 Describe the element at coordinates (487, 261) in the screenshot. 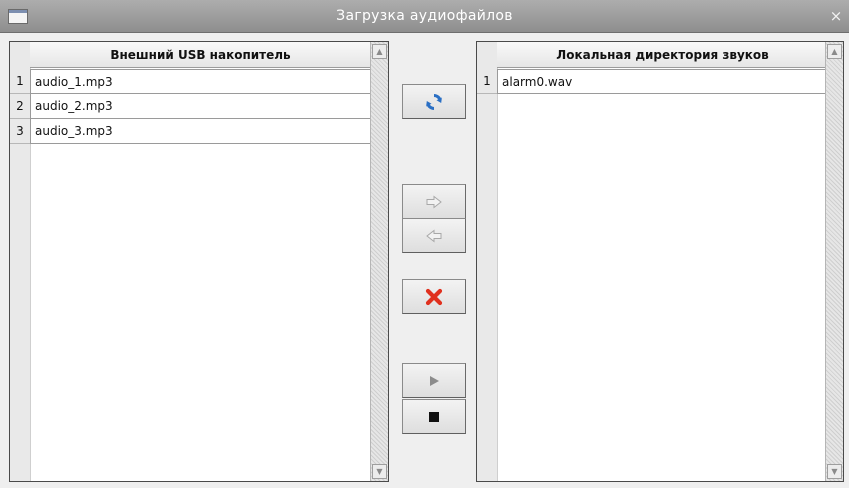

I see `row-number-gutter` at that location.